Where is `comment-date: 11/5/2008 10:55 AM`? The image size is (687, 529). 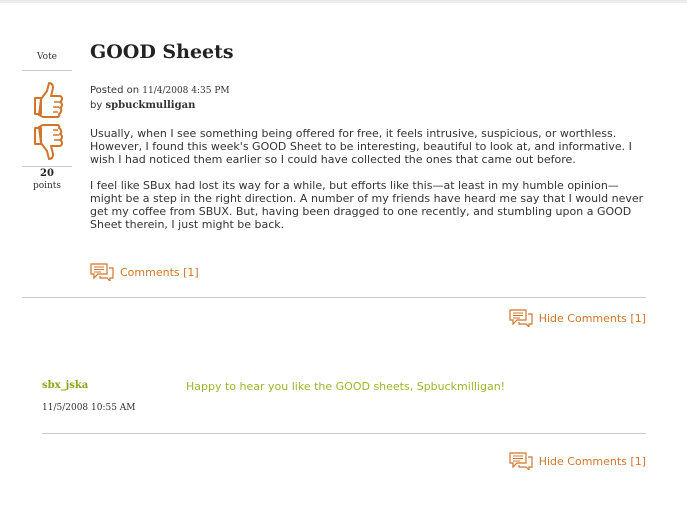
comment-date: 11/5/2008 10:55 AM is located at coordinates (89, 408).